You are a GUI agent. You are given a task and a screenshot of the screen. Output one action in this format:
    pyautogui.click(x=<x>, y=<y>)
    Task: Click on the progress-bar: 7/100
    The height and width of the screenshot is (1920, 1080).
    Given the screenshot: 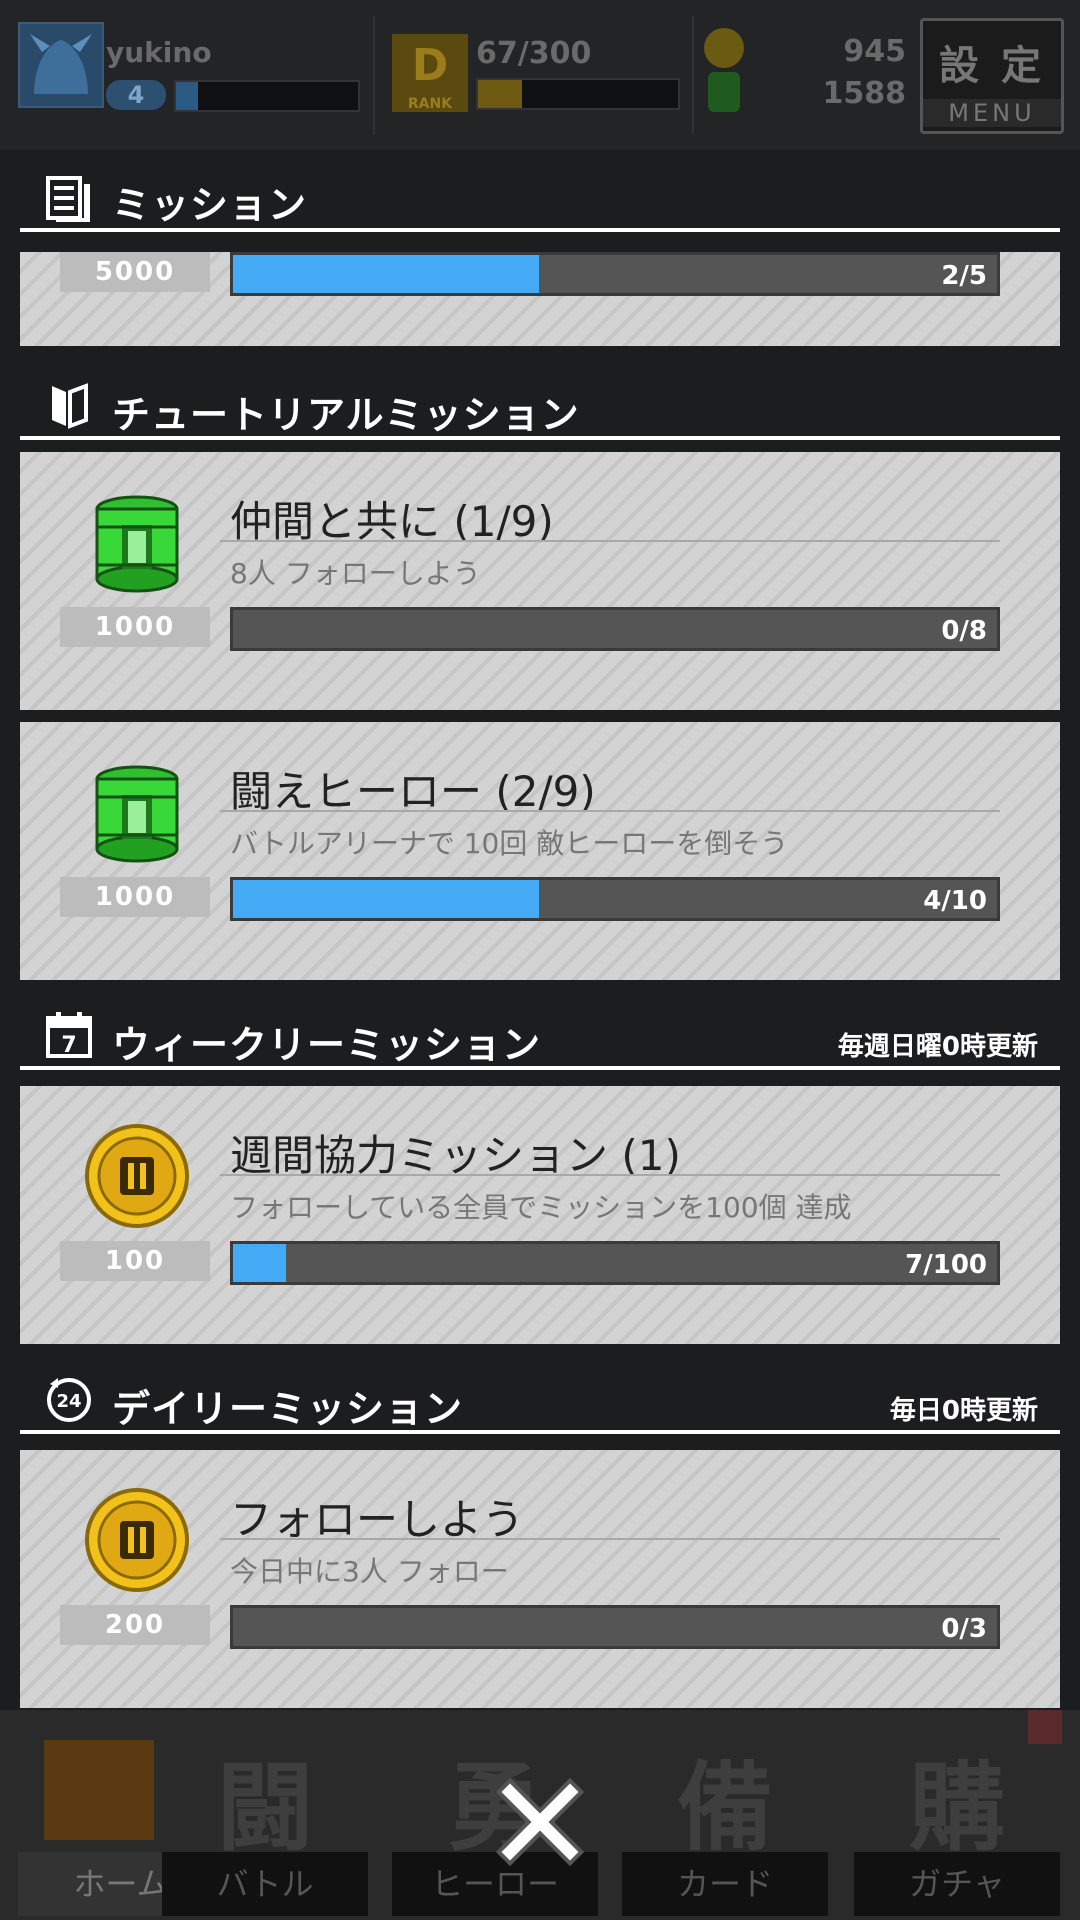 What is the action you would take?
    pyautogui.click(x=615, y=1263)
    